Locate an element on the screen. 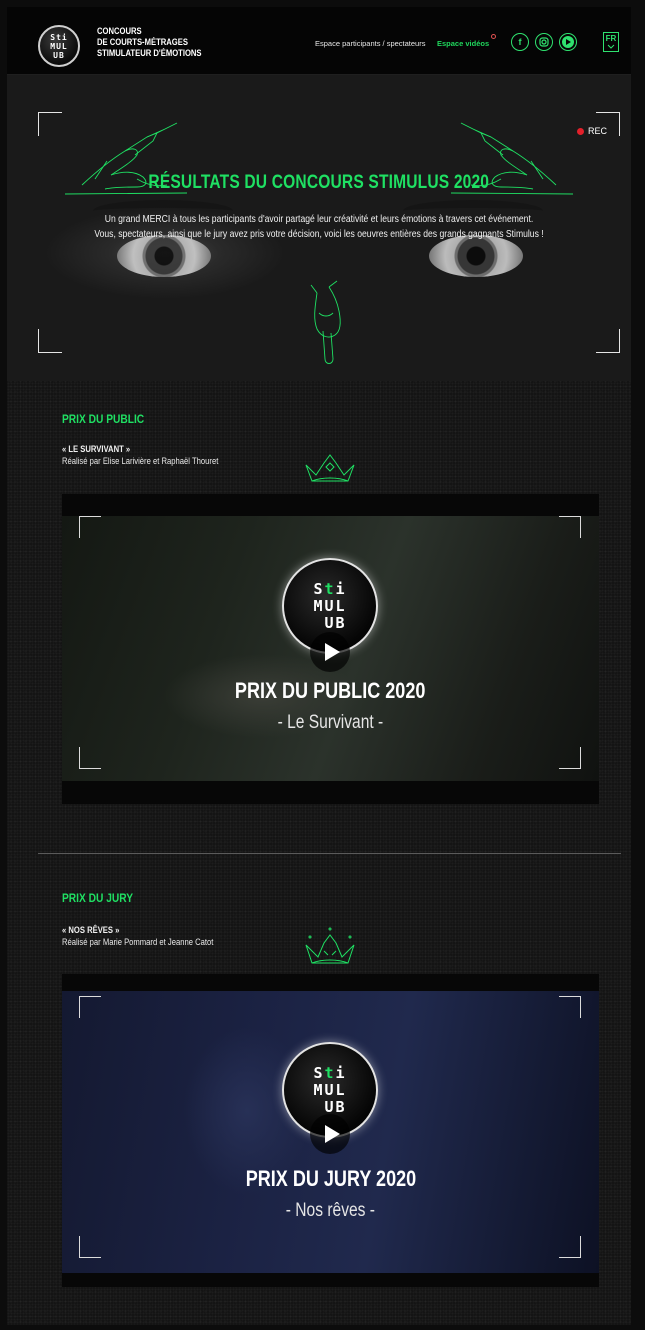 Image resolution: width=645 pixels, height=1330 pixels. video-title-text: PRIX DU JURY 2020 is located at coordinates (330, 1178).